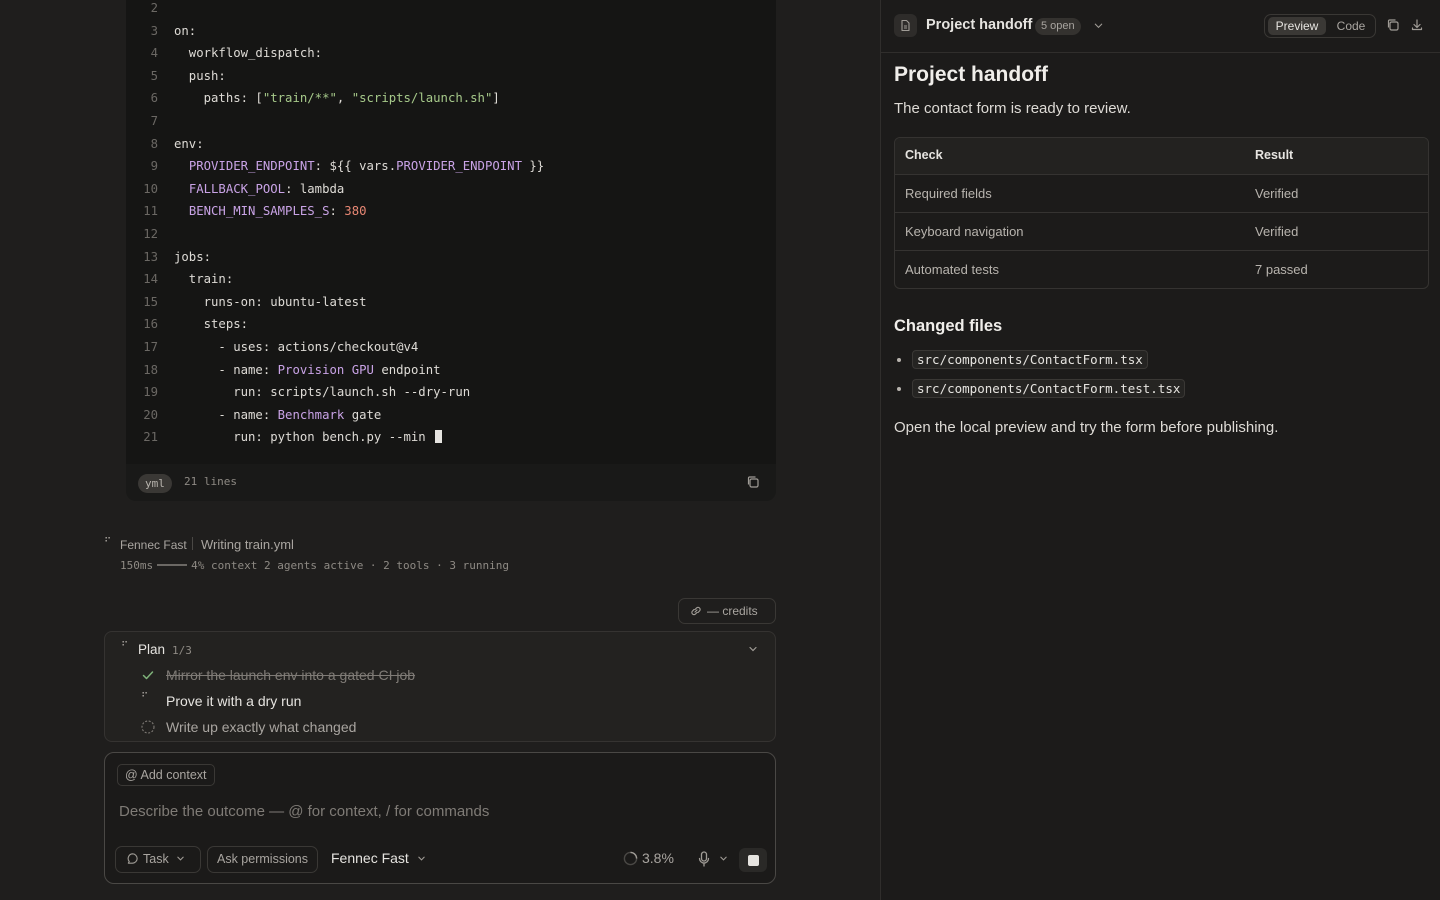 This screenshot has width=1440, height=900. I want to click on table-cell: 7 passed, so click(1281, 269).